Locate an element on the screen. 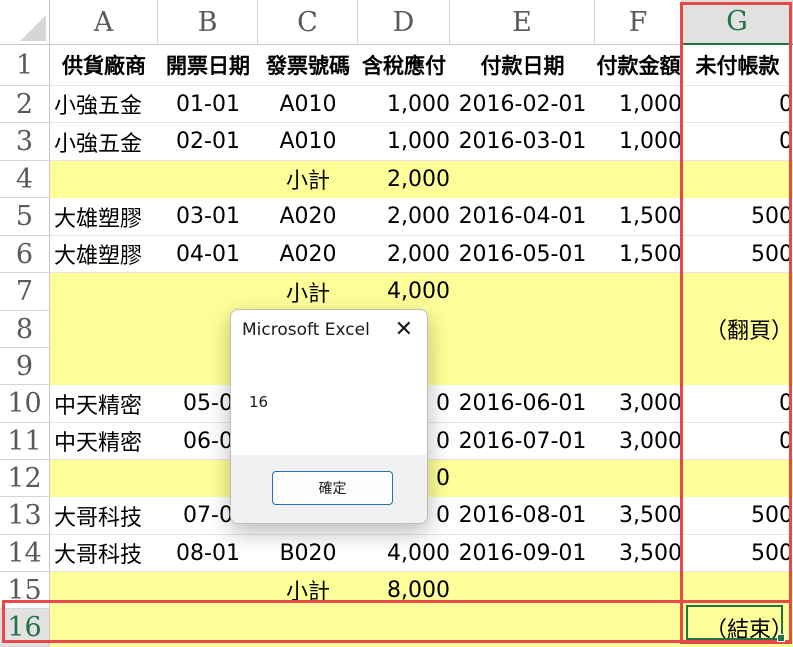 The width and height of the screenshot is (793, 647). cell-g2: 0 is located at coordinates (737, 104).